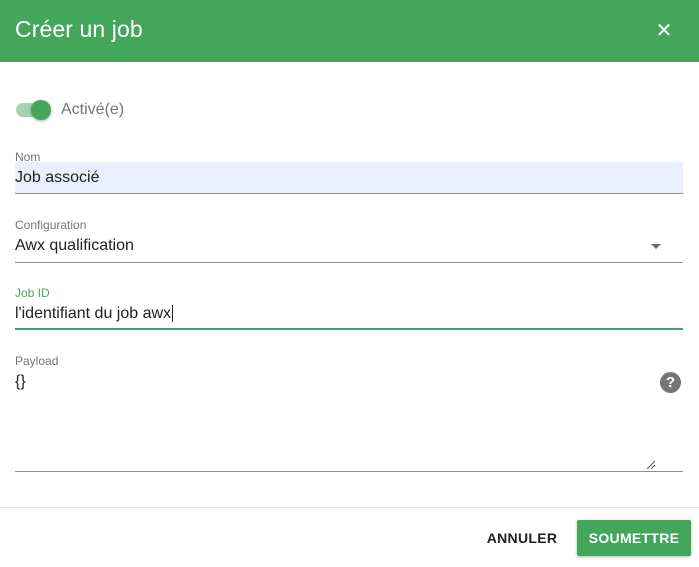 The image size is (699, 567). What do you see at coordinates (634, 538) in the screenshot?
I see `submit-button: SOUMETTRE` at bounding box center [634, 538].